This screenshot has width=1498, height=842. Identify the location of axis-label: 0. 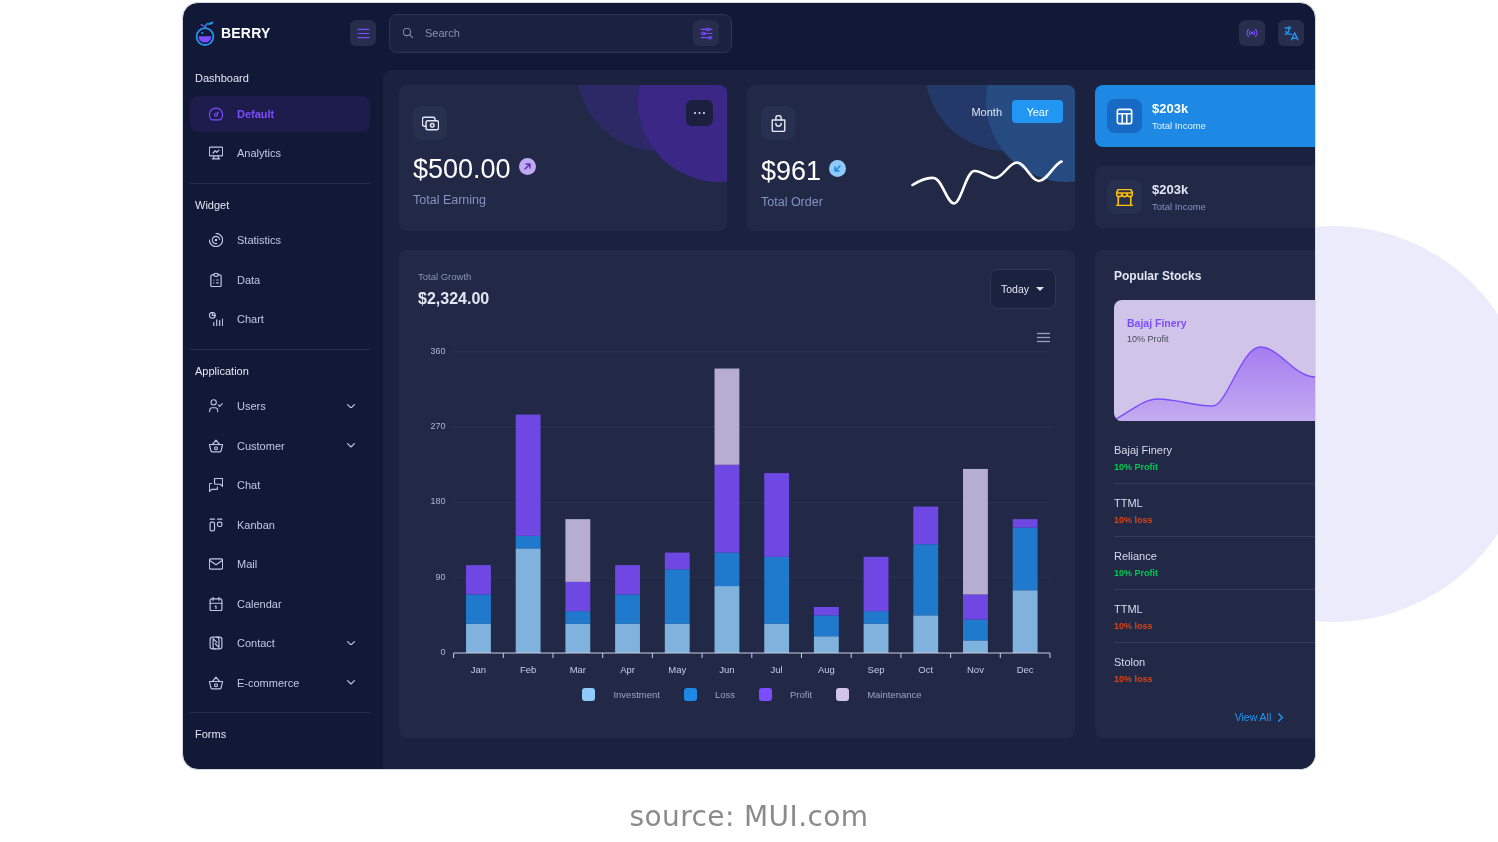
(443, 651).